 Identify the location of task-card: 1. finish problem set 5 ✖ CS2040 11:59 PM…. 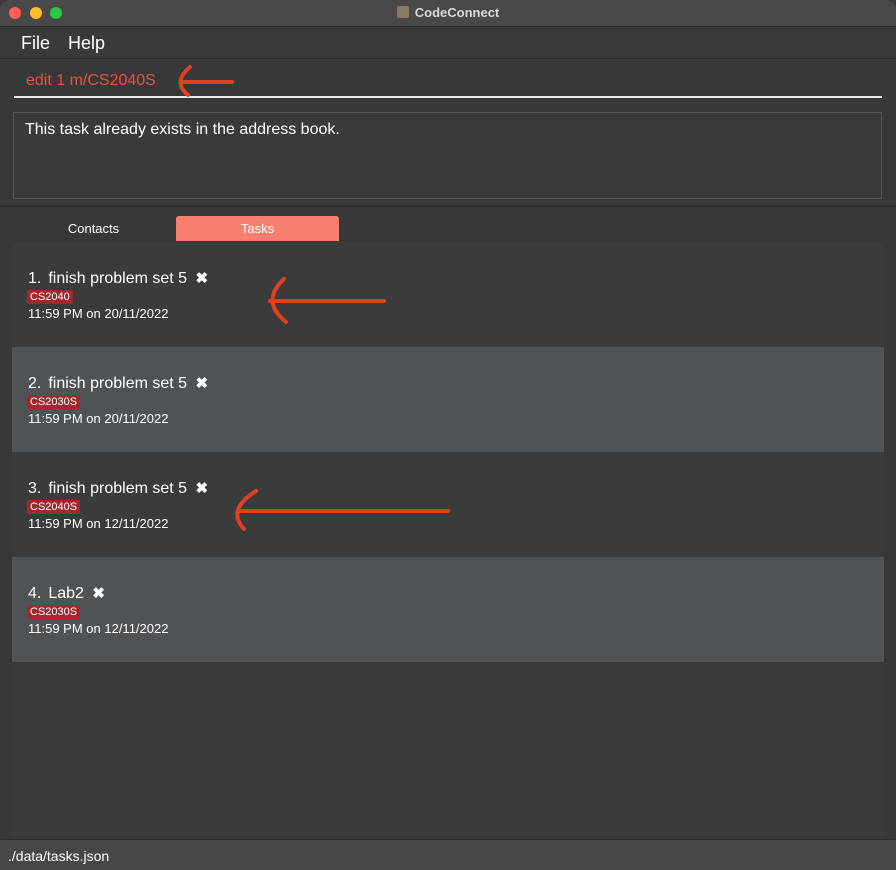
(448, 294).